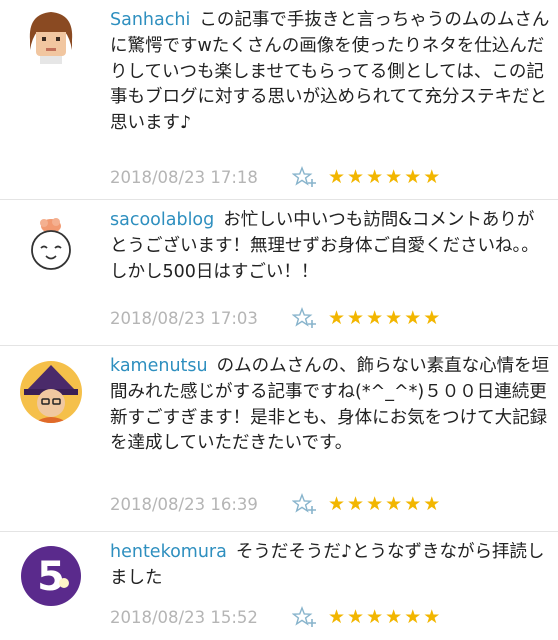  I want to click on comment-body: hentekomura そうだそうだ♪とうなずきながら拝読しました, so click(330, 566).